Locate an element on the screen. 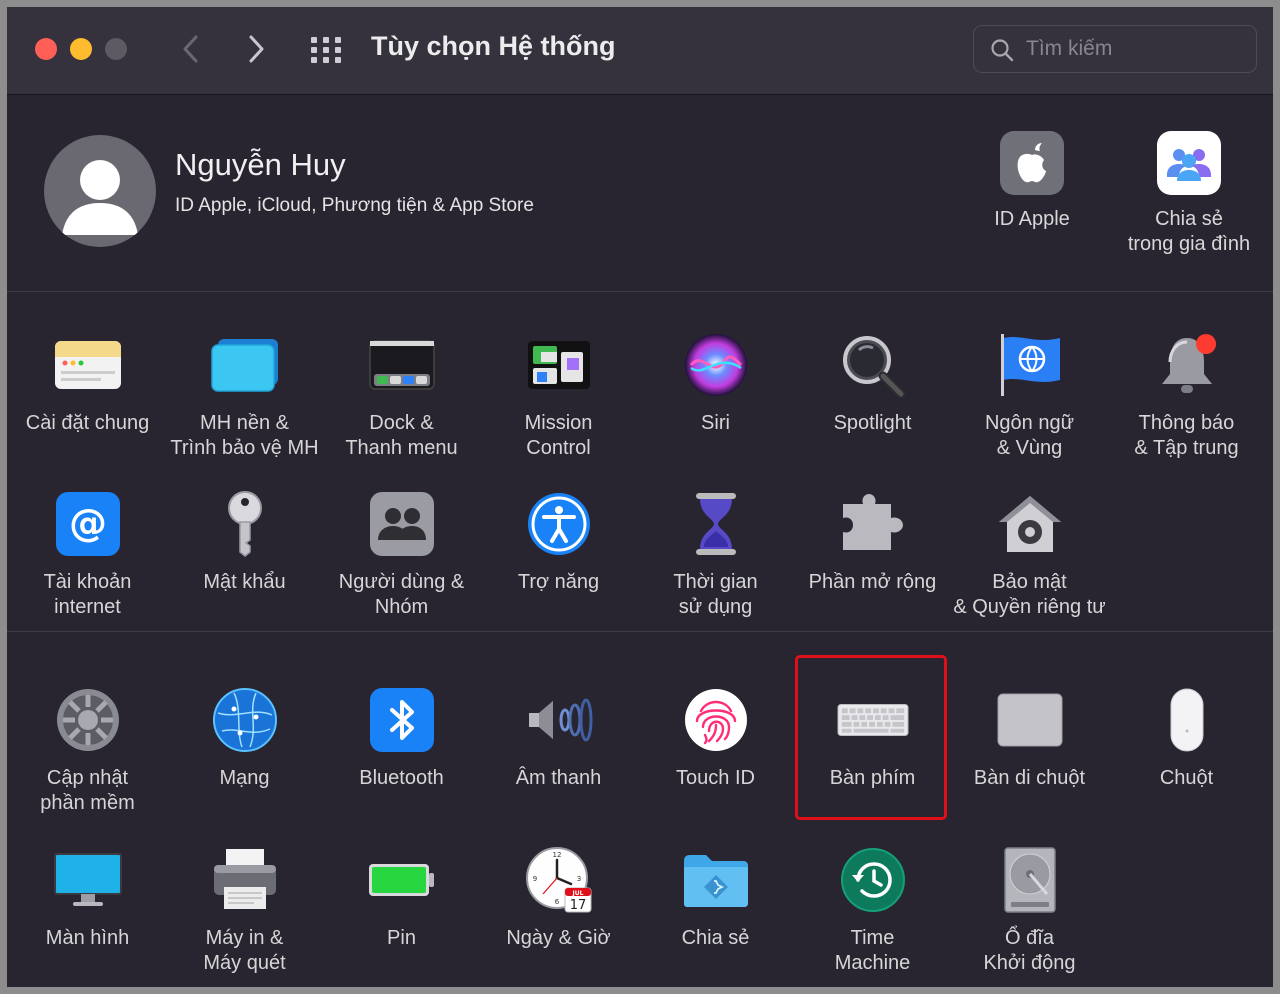 The width and height of the screenshot is (1280, 994). pane-label: Ngày & Giờ is located at coordinates (558, 938).